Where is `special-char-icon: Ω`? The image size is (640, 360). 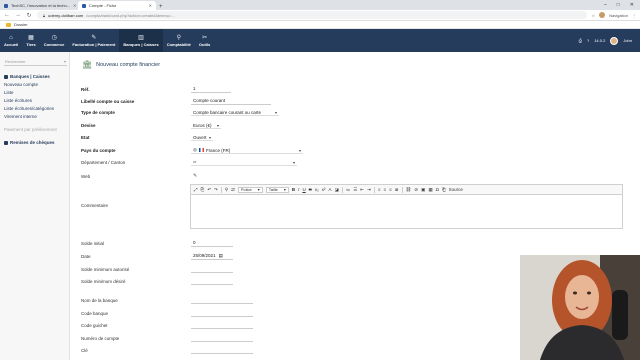 special-char-icon: Ω is located at coordinates (437, 189).